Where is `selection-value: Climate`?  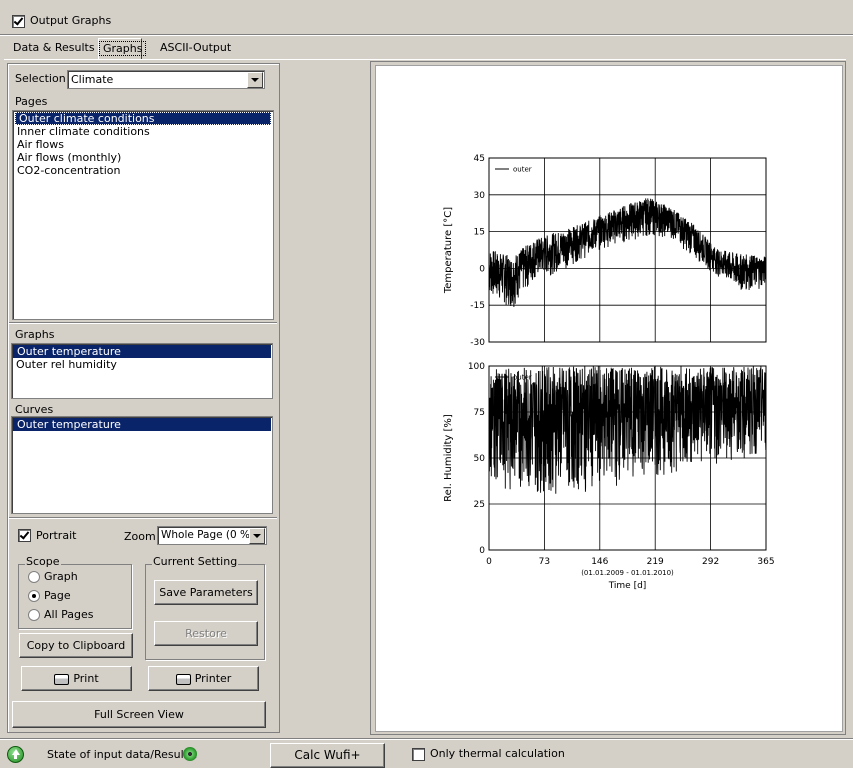
selection-value: Climate is located at coordinates (92, 79).